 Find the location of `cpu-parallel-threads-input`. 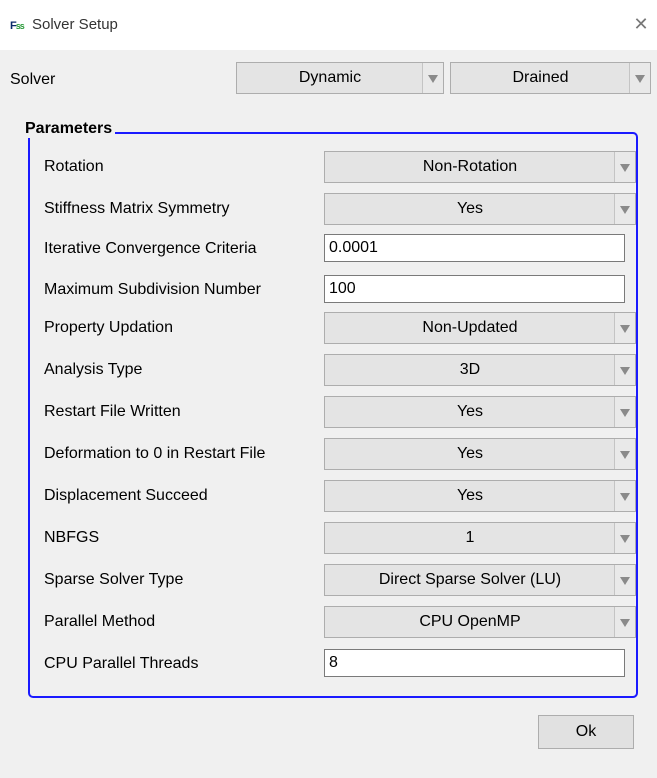

cpu-parallel-threads-input is located at coordinates (474, 663).